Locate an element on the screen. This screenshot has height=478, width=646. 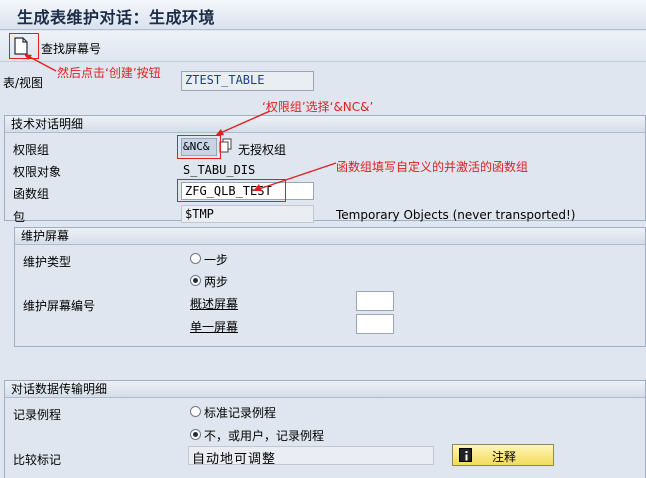
auth-object-value: S_TABU_DIS is located at coordinates (219, 170).